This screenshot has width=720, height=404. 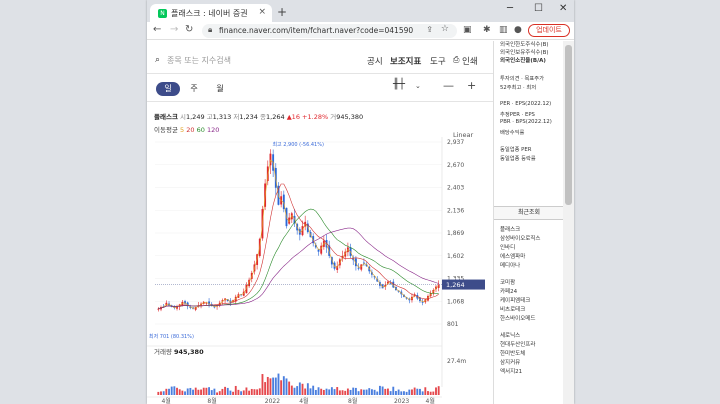 I want to click on recent-stock-link: 플래스크, so click(x=510, y=229).